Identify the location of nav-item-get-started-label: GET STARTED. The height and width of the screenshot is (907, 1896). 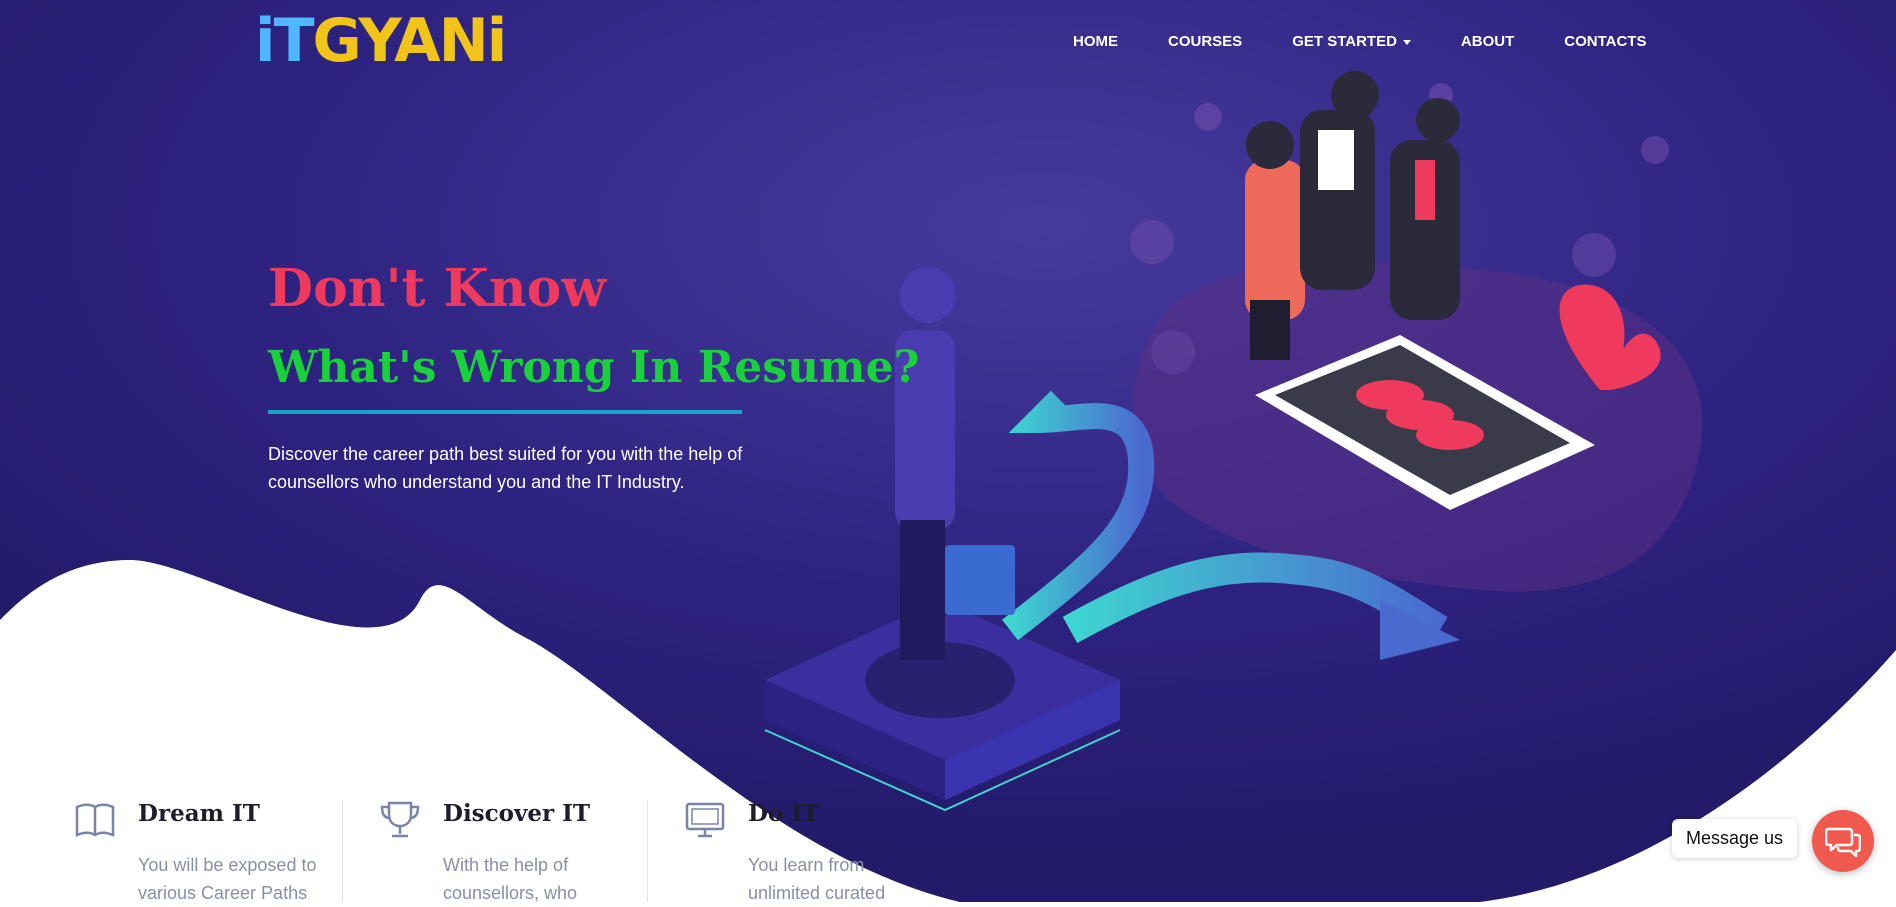
(1344, 41).